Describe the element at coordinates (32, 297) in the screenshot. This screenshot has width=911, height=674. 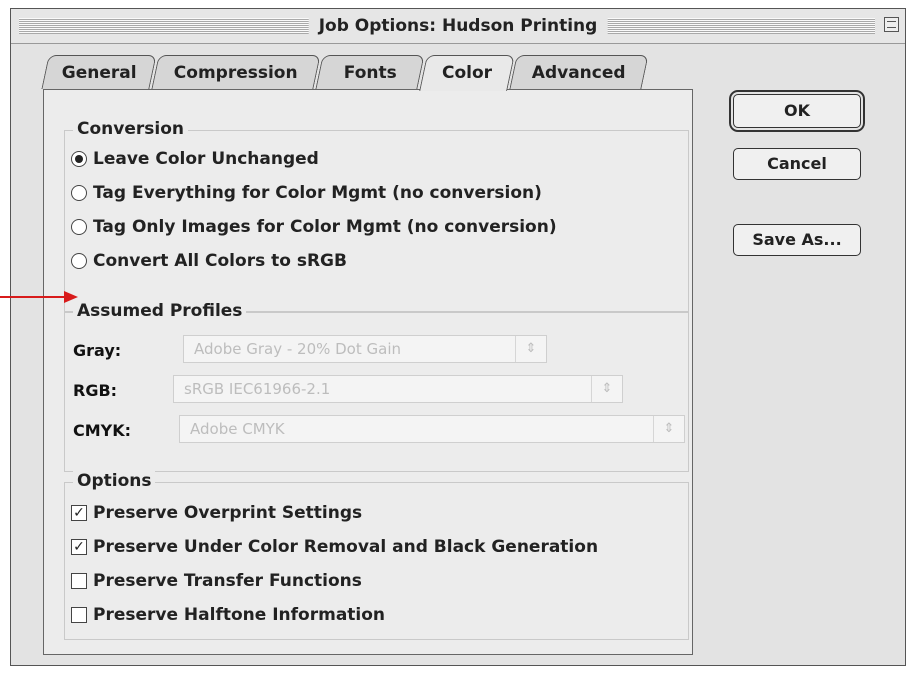
I see `callout-arrow-line` at that location.